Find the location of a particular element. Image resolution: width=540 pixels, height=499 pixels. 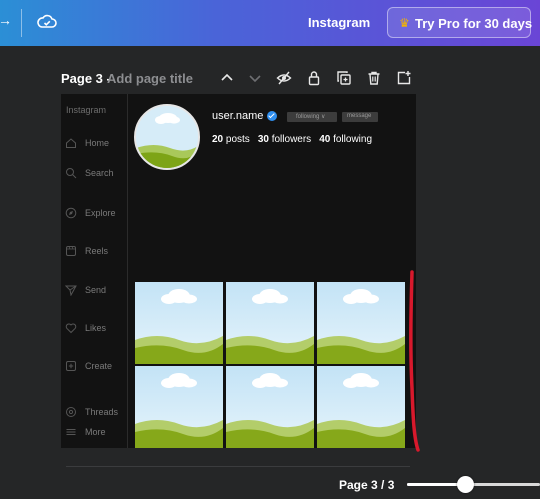

sidebar-item-label: Home is located at coordinates (97, 143).